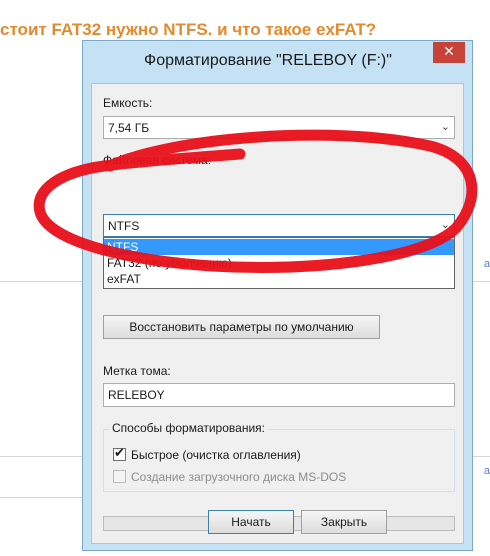 The width and height of the screenshot is (490, 556). Describe the element at coordinates (216, 455) in the screenshot. I see `quick-format-label: Быстрое (очистка оглавления)` at that location.